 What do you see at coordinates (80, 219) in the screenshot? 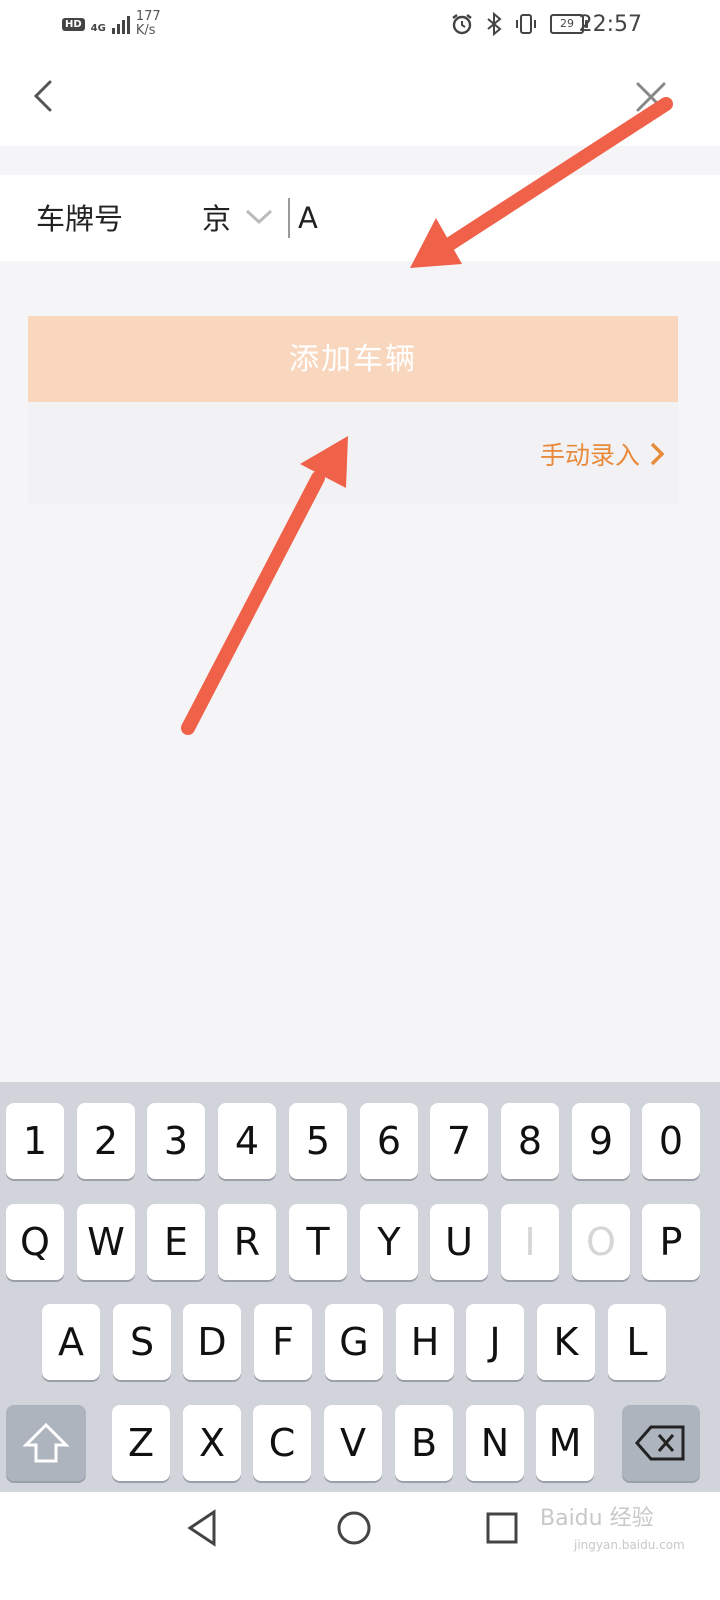
I see `plate-label: 车牌号` at bounding box center [80, 219].